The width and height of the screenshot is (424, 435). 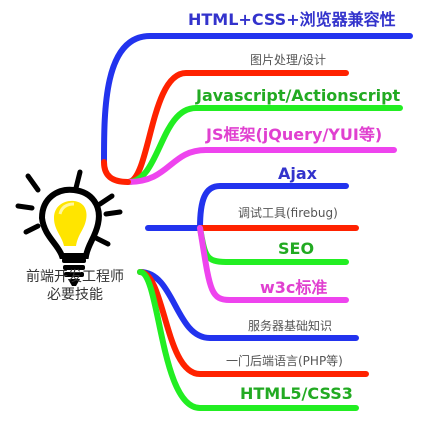 What do you see at coordinates (284, 361) in the screenshot?
I see `skill-backend-language: 一门后端语言(PHP等)` at bounding box center [284, 361].